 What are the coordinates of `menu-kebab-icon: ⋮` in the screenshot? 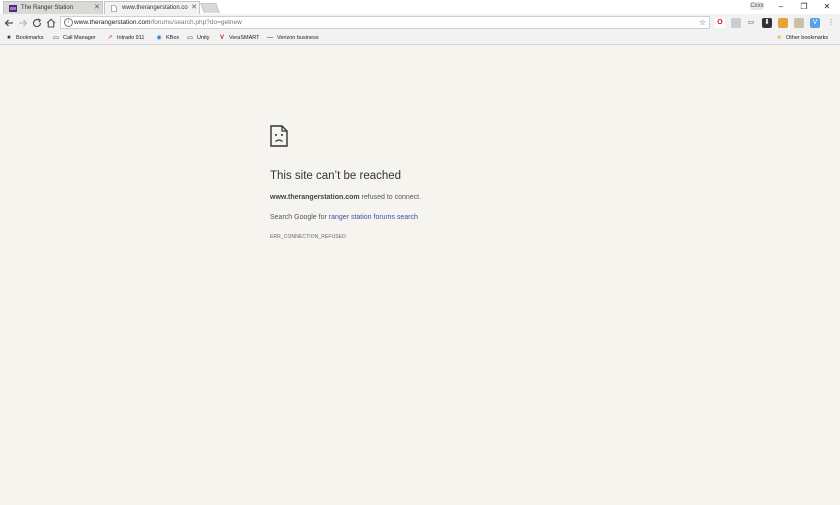 It's located at (831, 23).